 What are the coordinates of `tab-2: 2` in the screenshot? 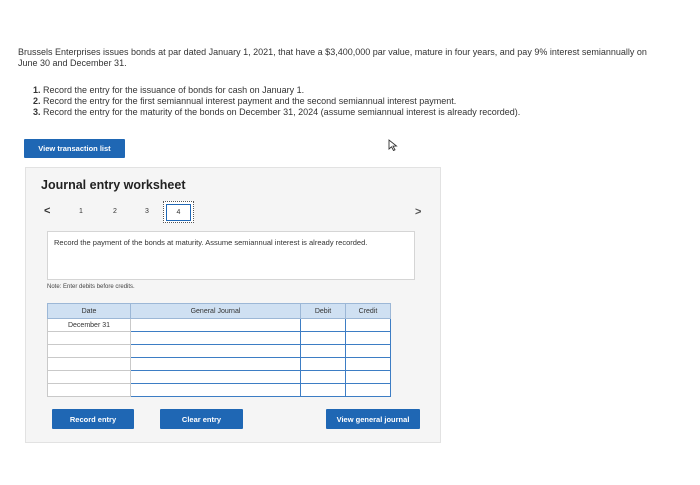 It's located at (115, 211).